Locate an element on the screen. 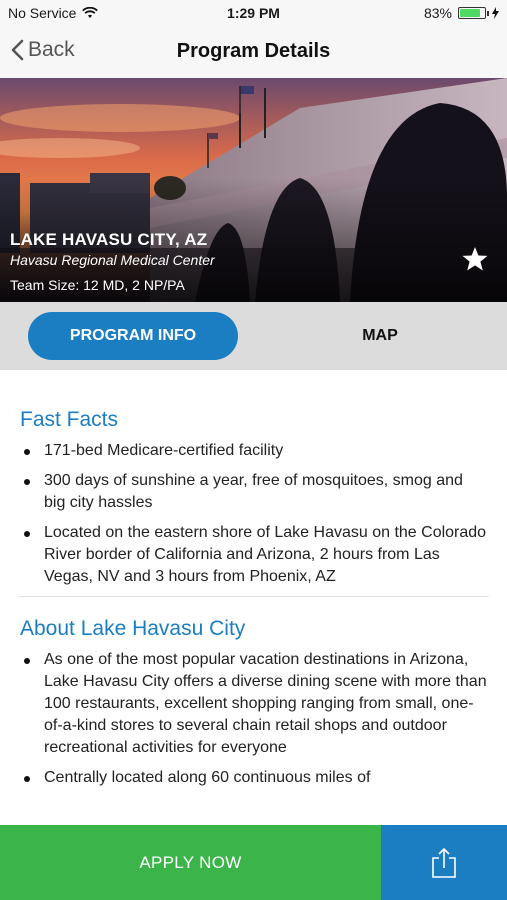  status-bar: No Service 1:29 PM 83% is located at coordinates (253, 14).